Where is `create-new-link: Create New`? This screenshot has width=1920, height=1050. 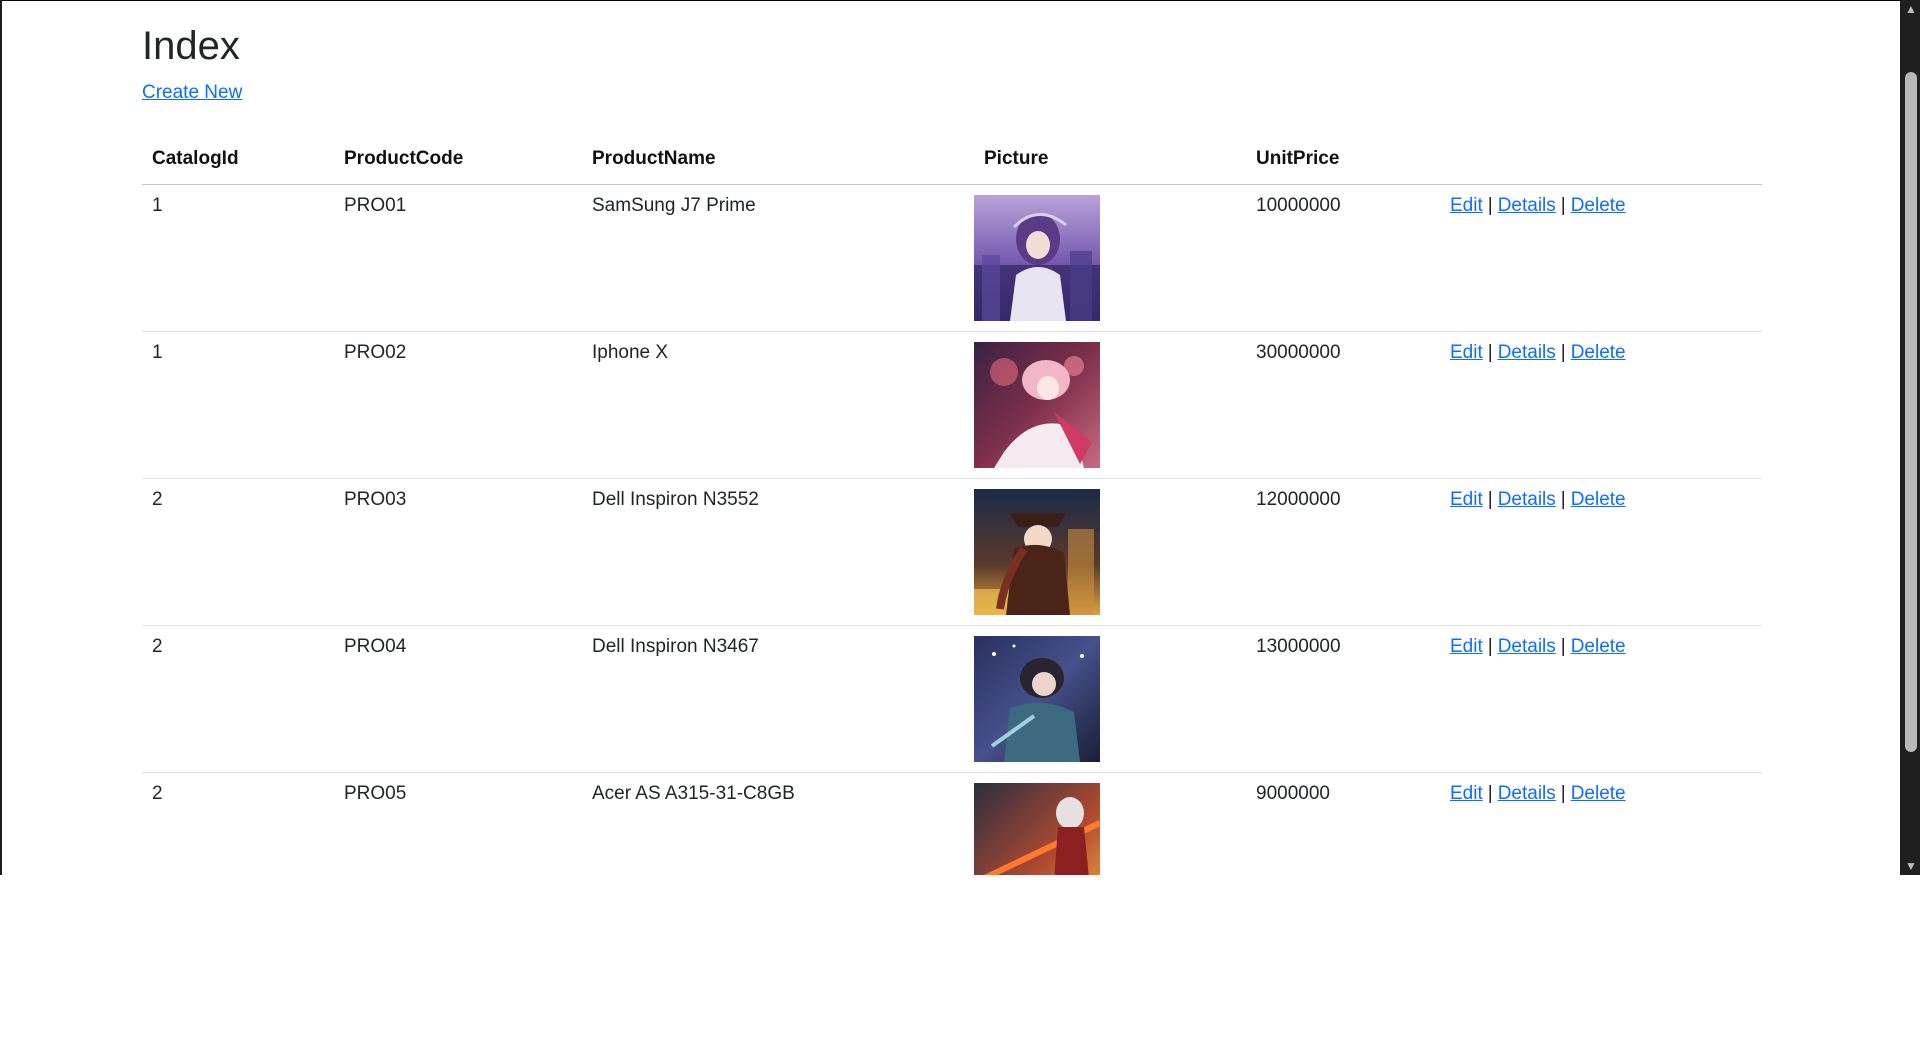
create-new-link: Create New is located at coordinates (192, 93).